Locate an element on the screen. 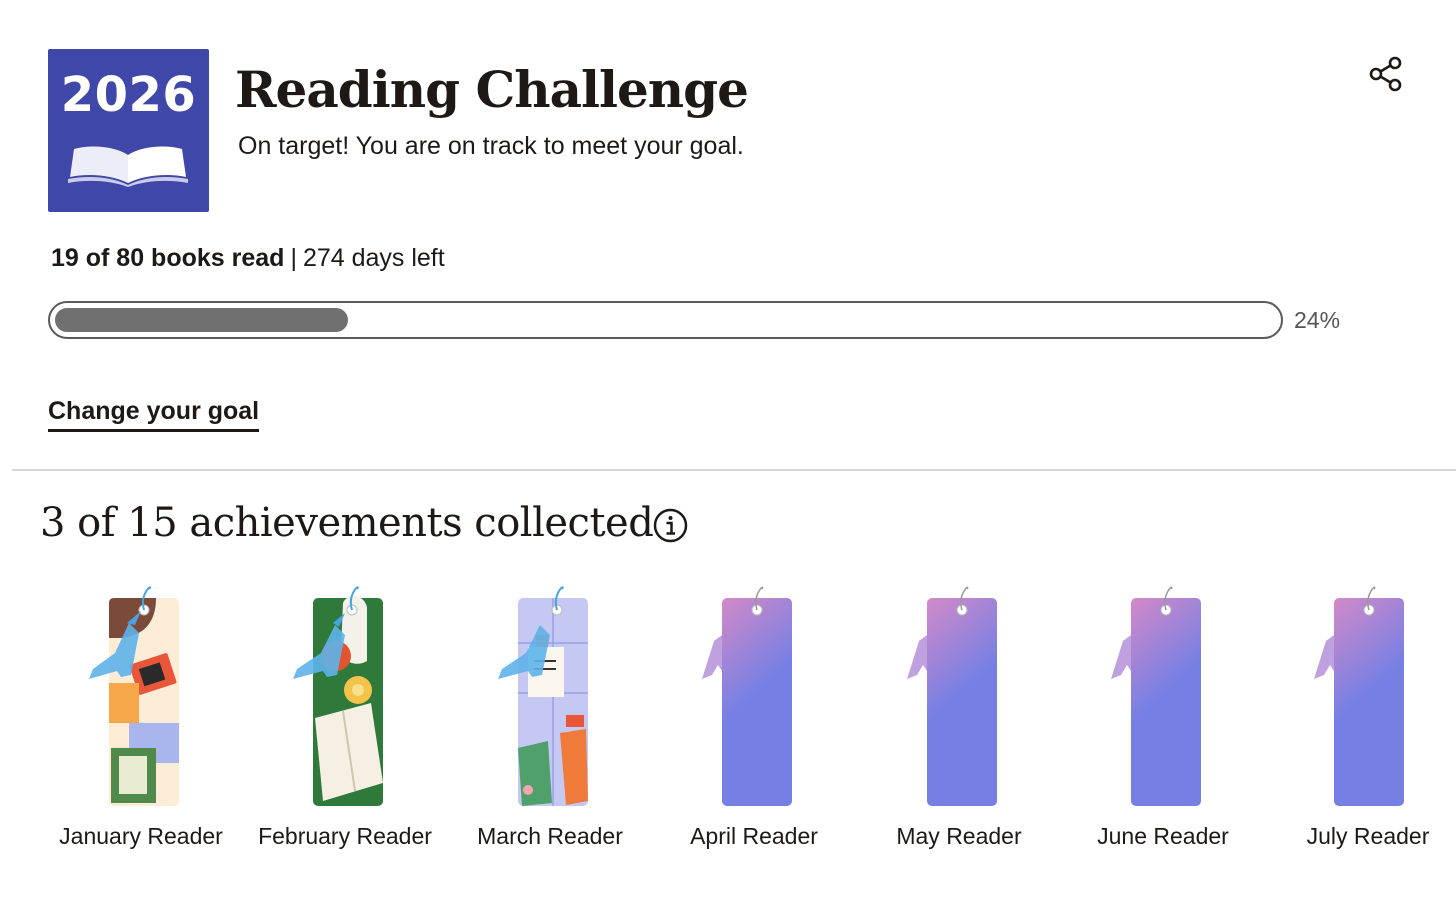  achievement-label: January Reader is located at coordinates (141, 836).